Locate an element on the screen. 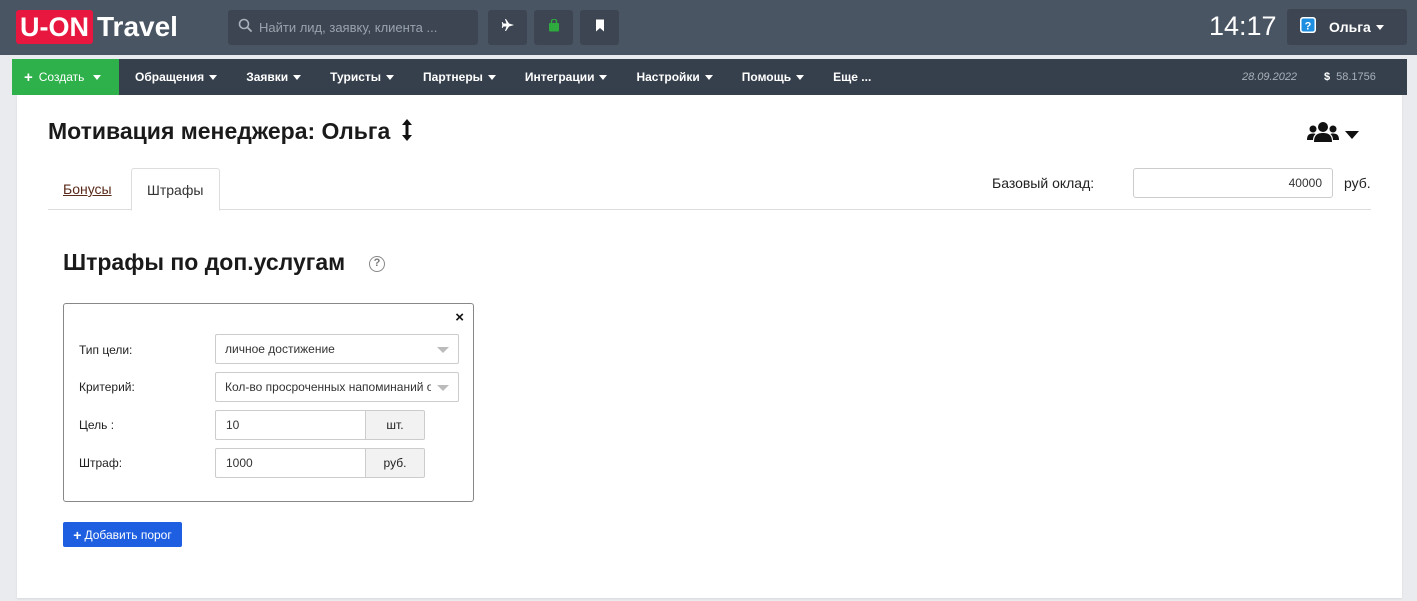 This screenshot has height=601, width=1417. nav-item-settings: Настройки is located at coordinates (674, 77).